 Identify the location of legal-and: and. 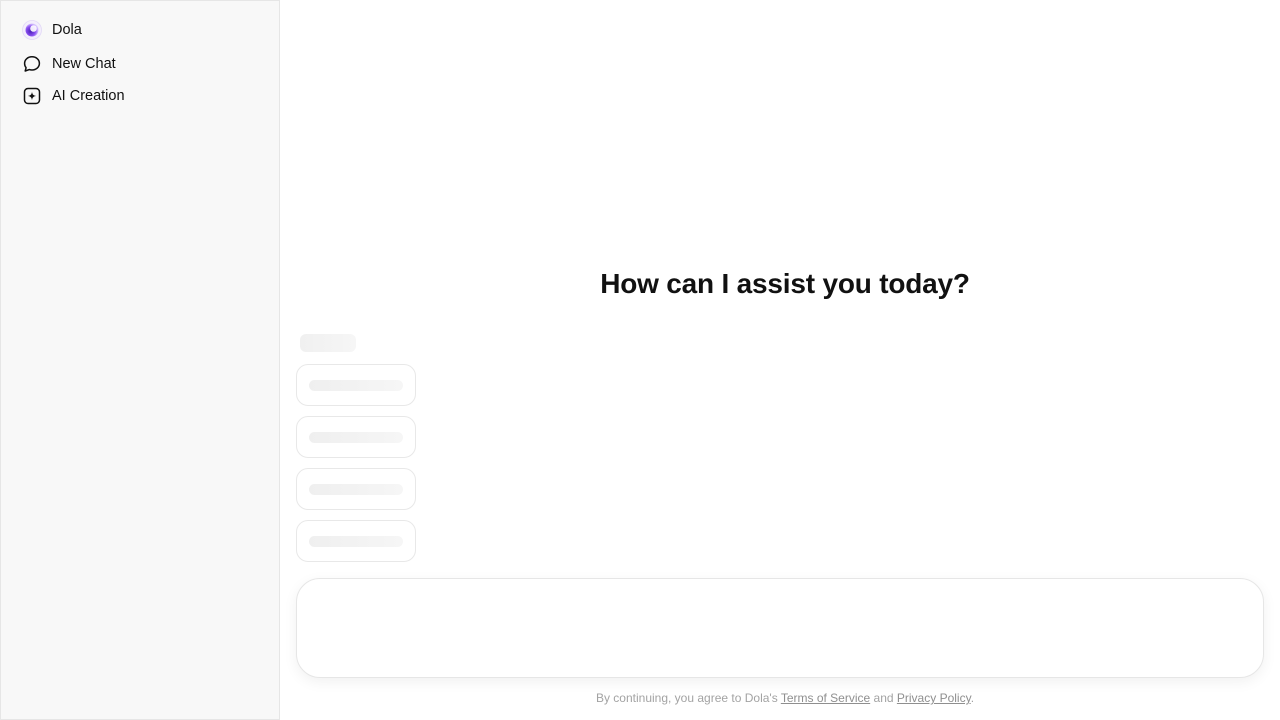
(883, 698).